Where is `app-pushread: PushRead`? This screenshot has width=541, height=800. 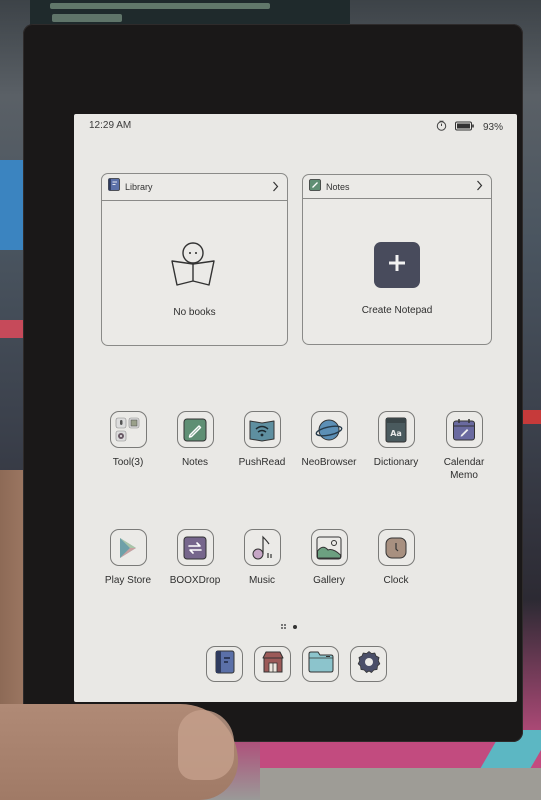 app-pushread: PushRead is located at coordinates (262, 440).